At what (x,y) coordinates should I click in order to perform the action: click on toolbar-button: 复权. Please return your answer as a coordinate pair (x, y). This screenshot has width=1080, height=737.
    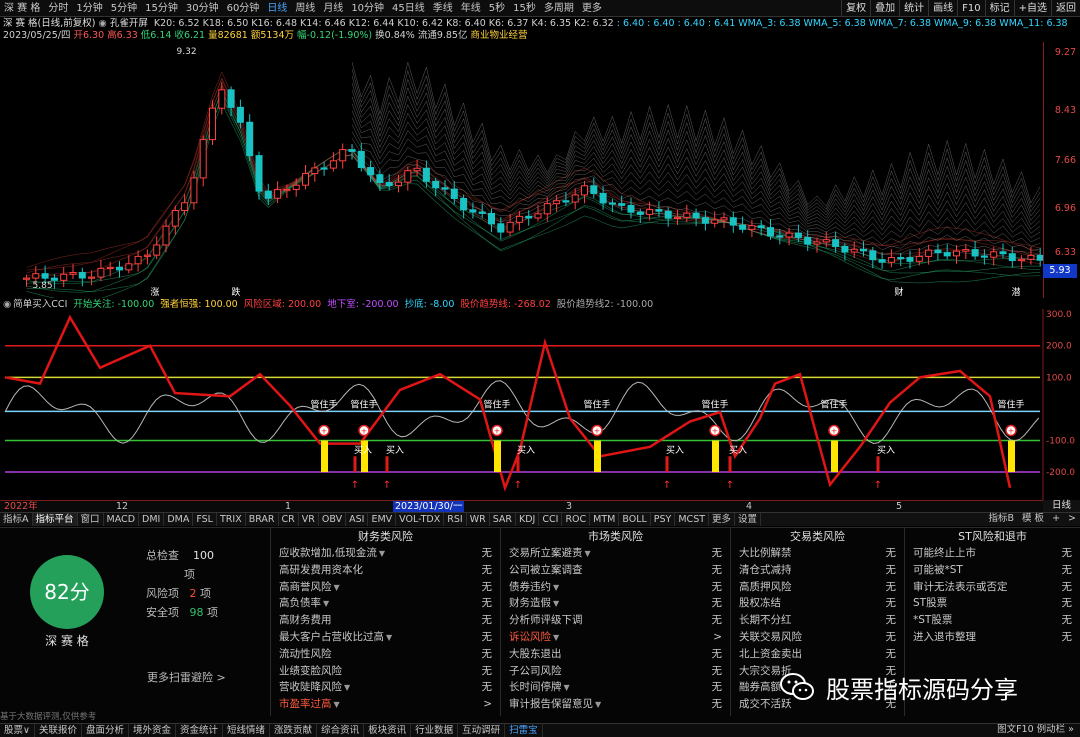
    Looking at the image, I should click on (855, 8).